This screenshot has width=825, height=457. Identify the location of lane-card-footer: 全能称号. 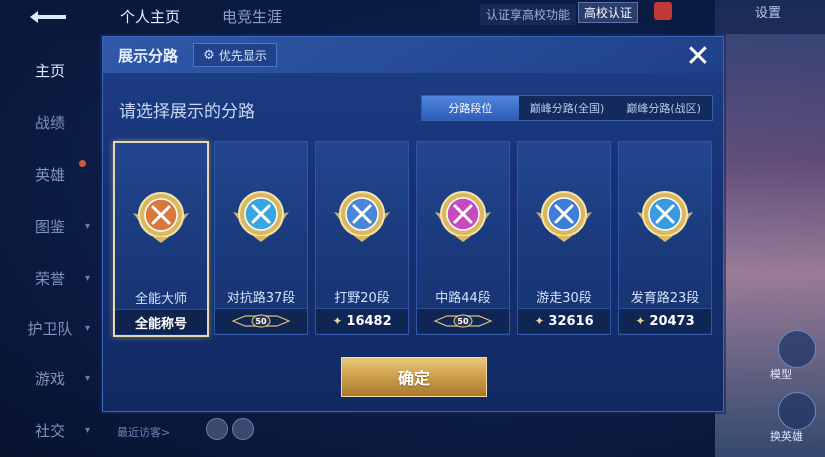
(161, 321).